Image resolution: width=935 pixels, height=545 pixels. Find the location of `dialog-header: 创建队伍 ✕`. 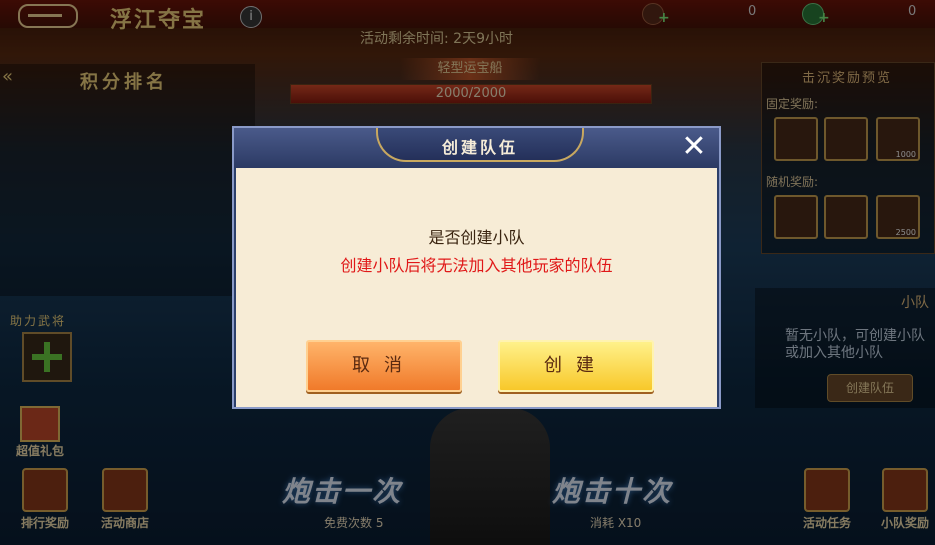

dialog-header: 创建队伍 ✕ is located at coordinates (476, 148).